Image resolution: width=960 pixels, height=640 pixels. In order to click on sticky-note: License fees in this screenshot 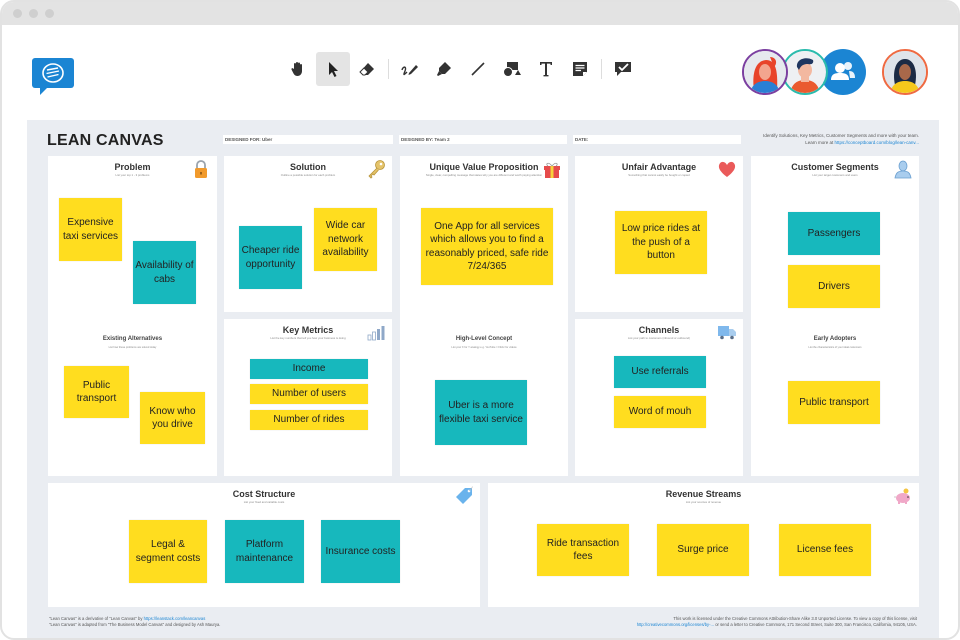, I will do `click(825, 550)`.